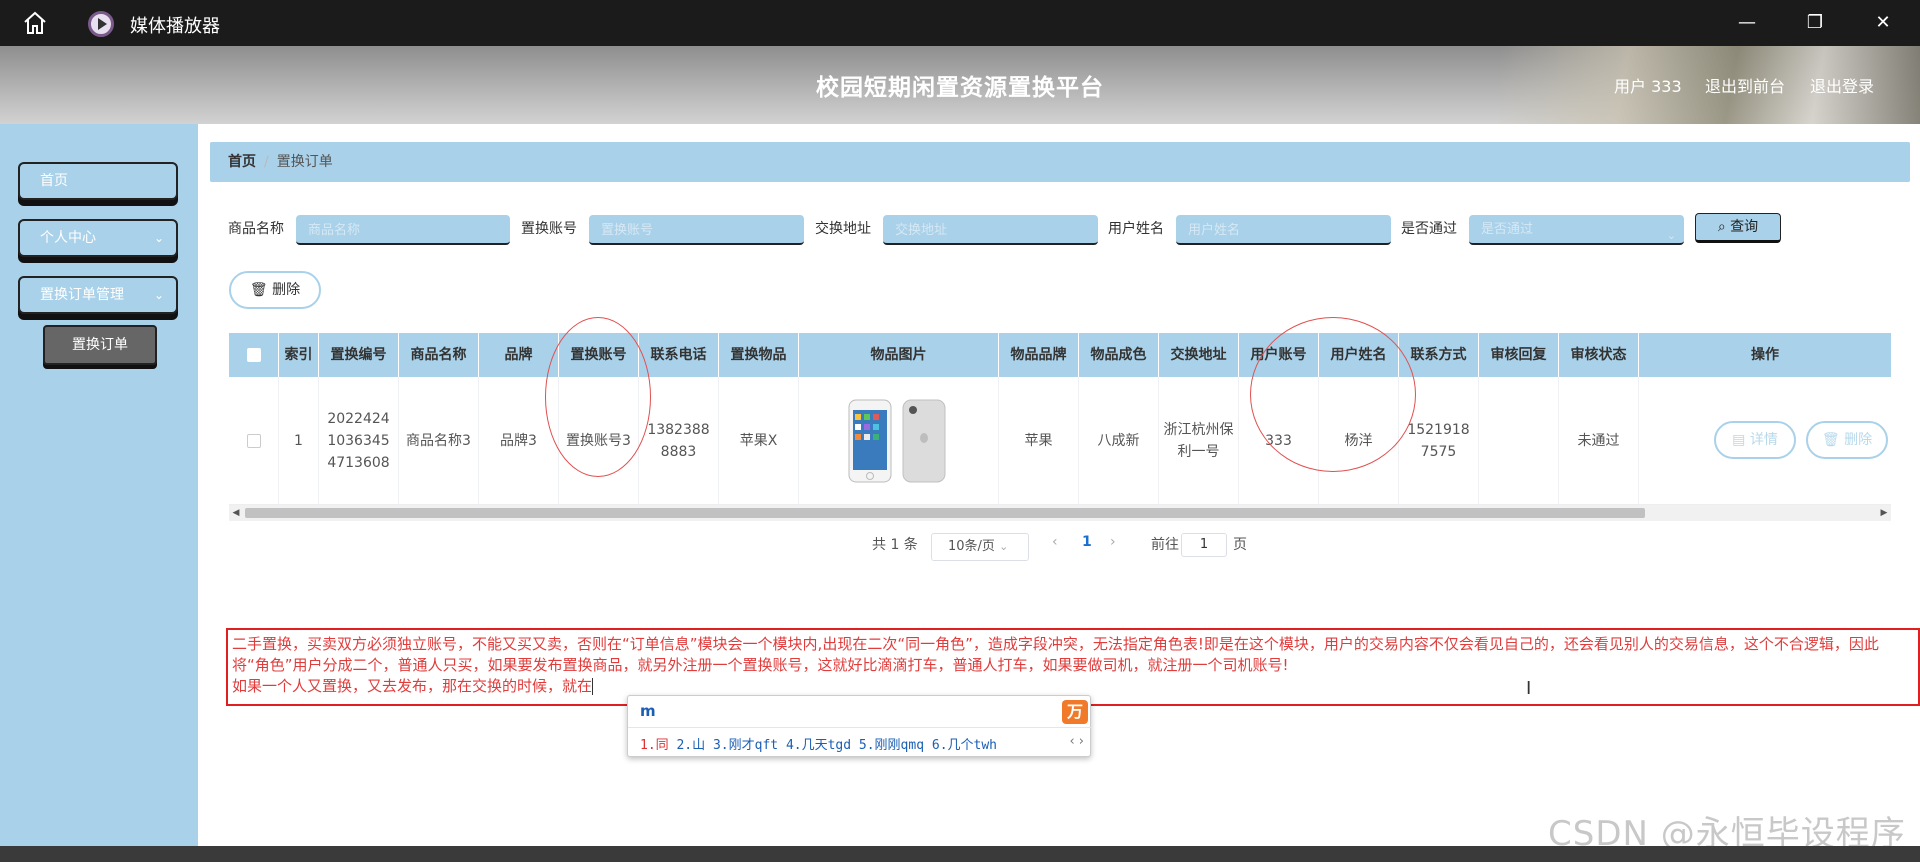 Image resolution: width=1920 pixels, height=862 pixels. Describe the element at coordinates (1745, 85) in the screenshot. I see `exit-to-front-link: 退出到前台` at that location.